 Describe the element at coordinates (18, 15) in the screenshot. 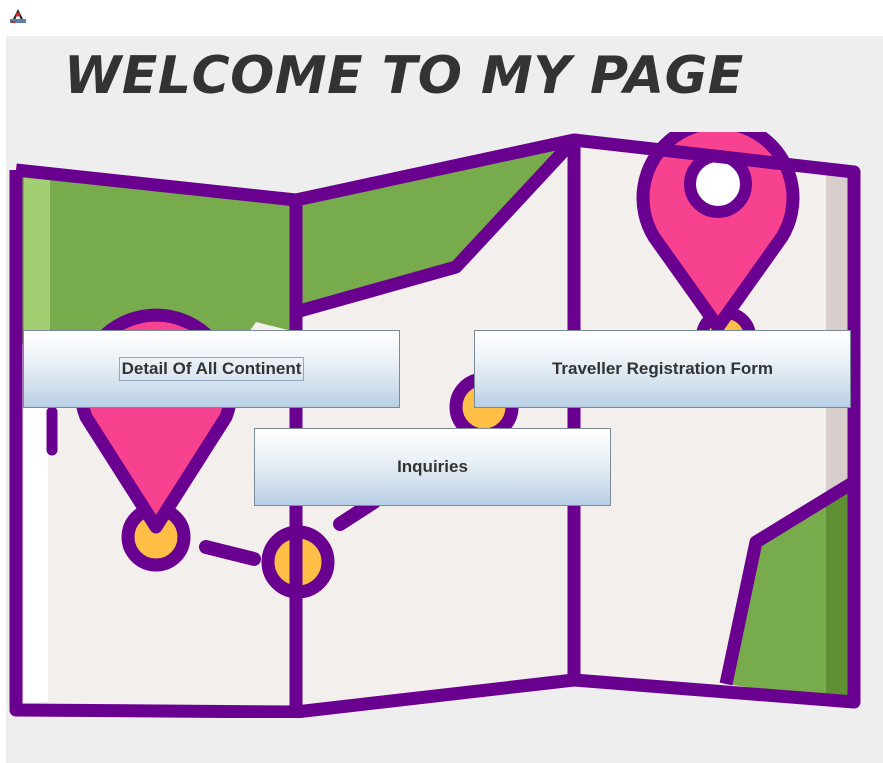

I see `java-duke-icon` at that location.